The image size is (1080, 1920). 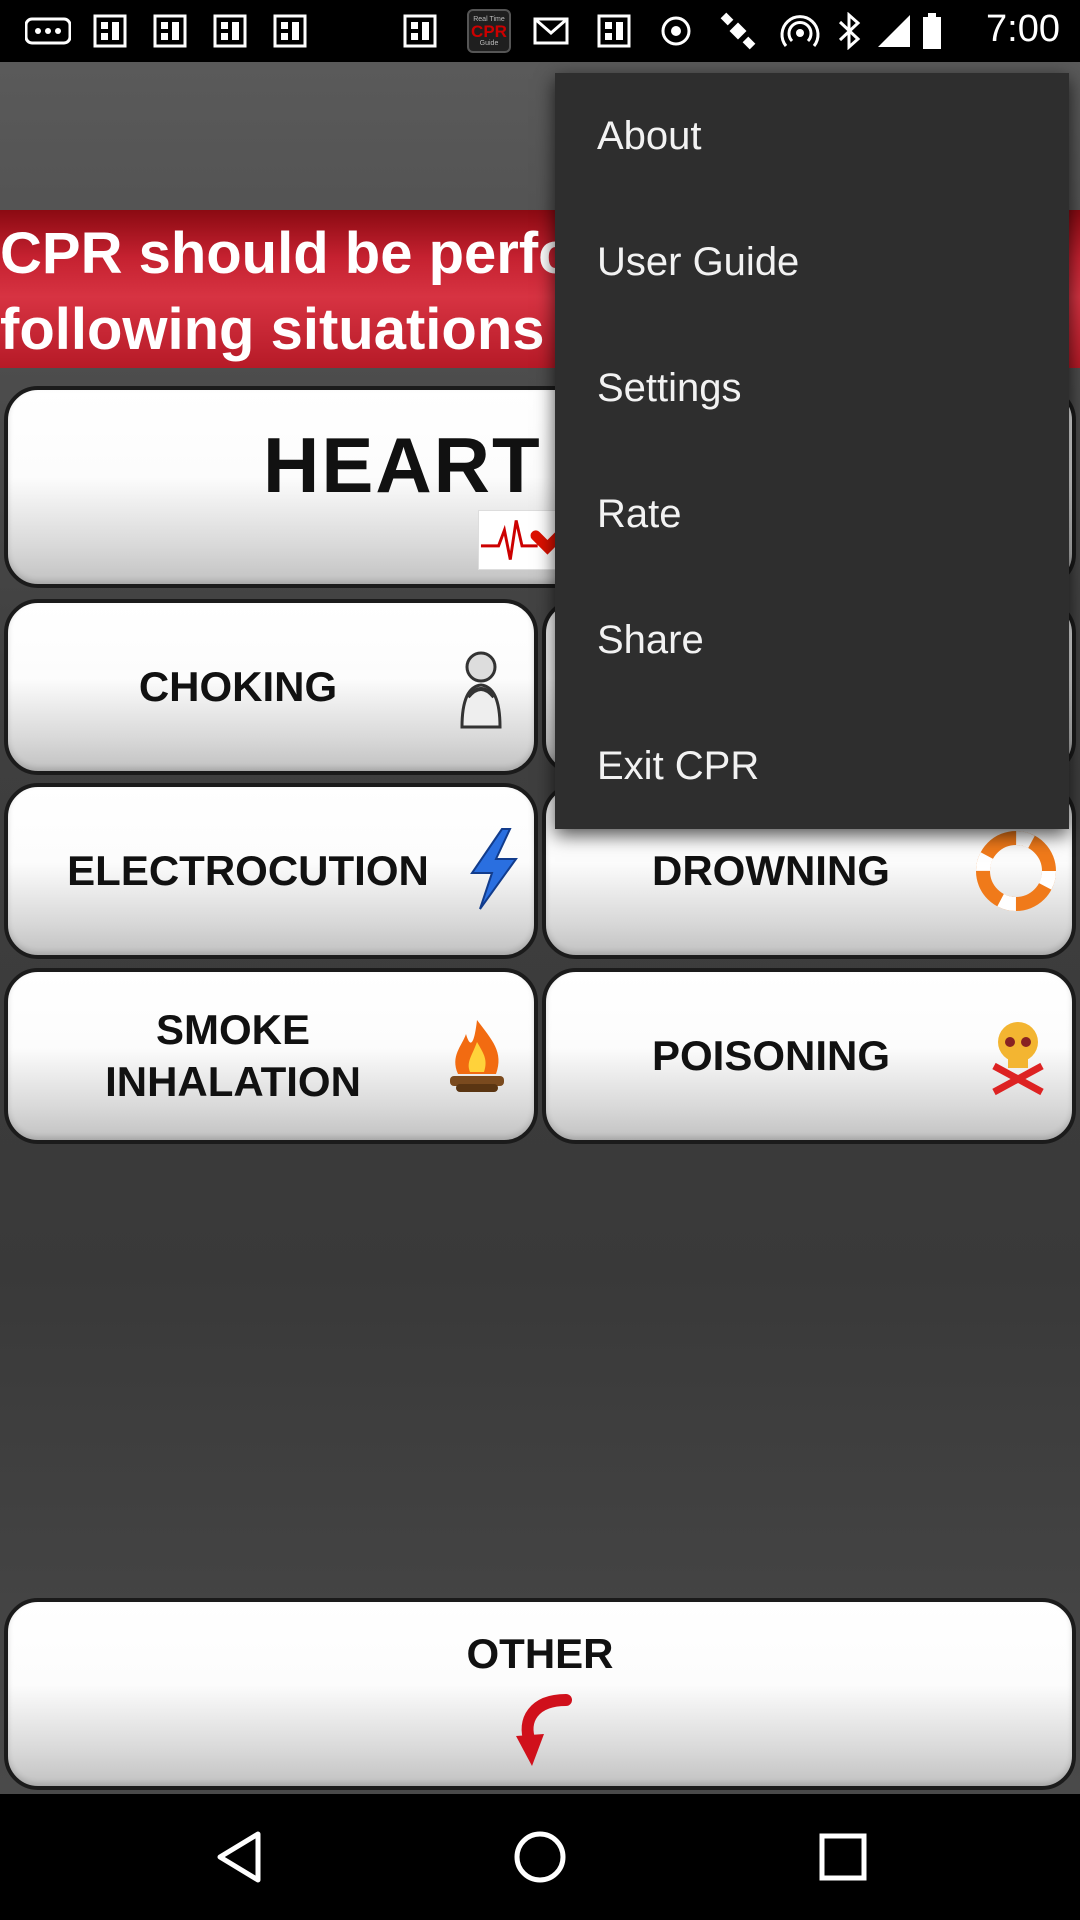 I want to click on menu-item-exit: Exit CPR, so click(x=812, y=766).